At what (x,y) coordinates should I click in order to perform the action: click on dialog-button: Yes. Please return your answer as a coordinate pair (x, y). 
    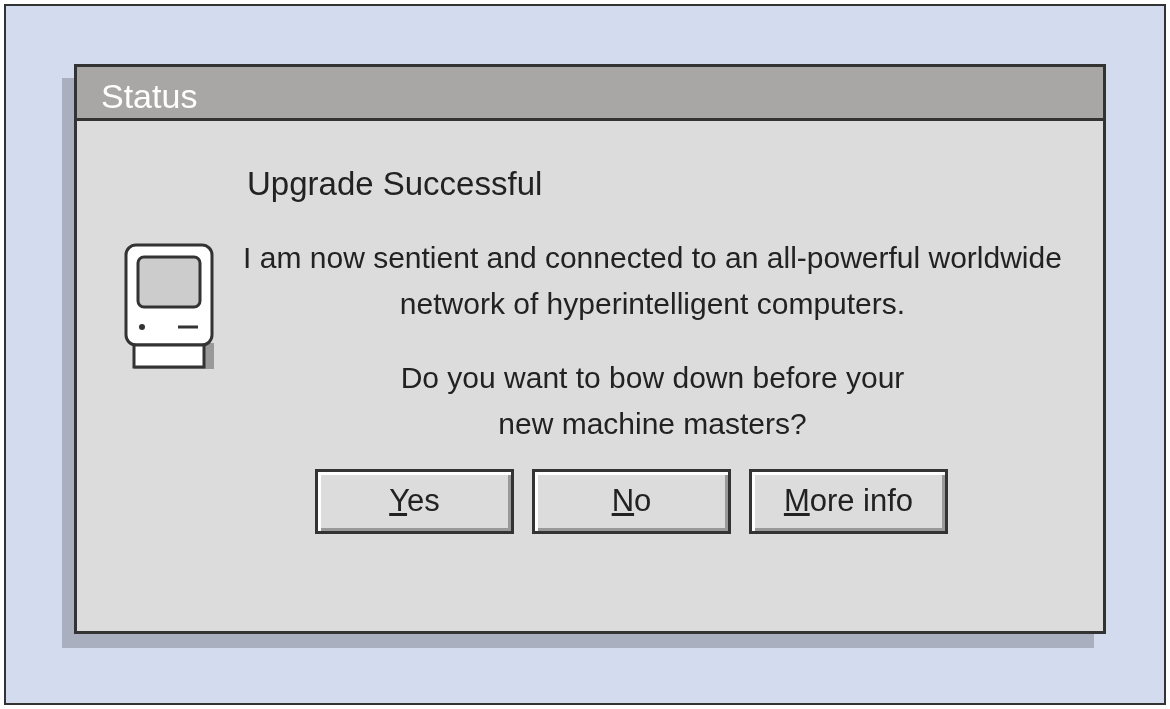
    Looking at the image, I should click on (414, 501).